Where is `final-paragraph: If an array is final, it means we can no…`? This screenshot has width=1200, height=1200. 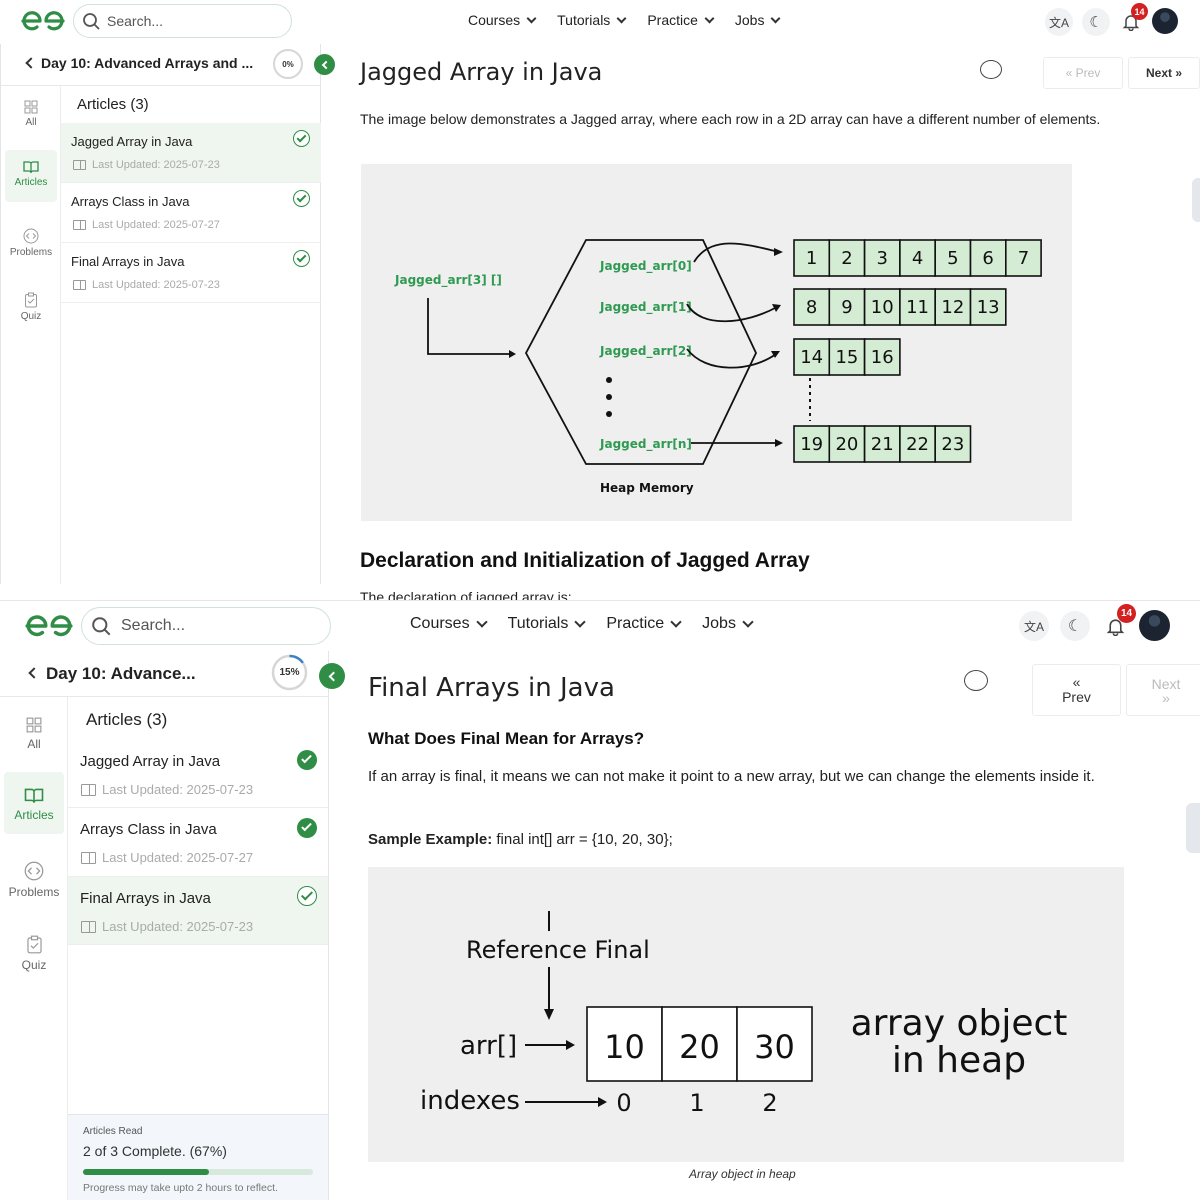
final-paragraph: If an array is final, it means we can no… is located at coordinates (731, 776).